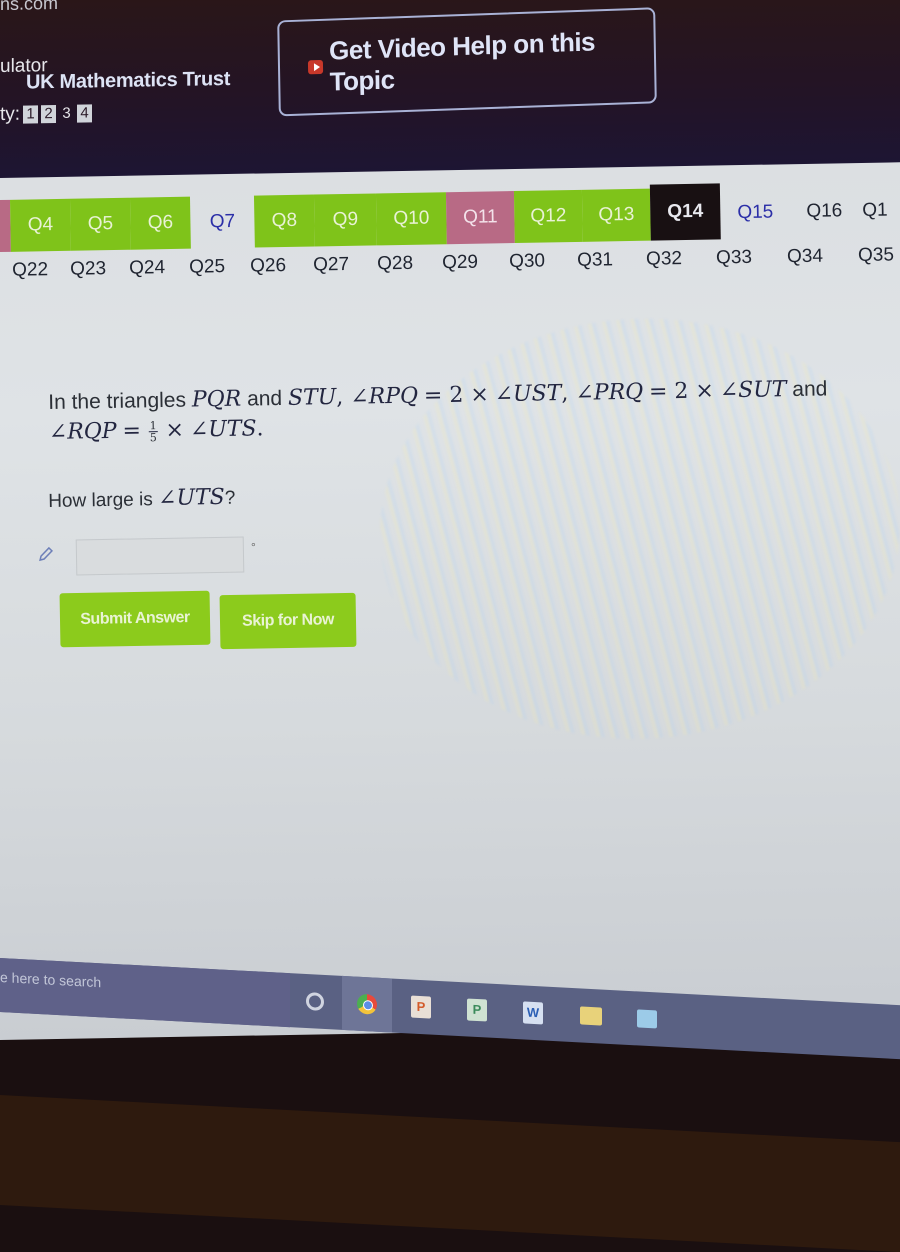 This screenshot has height=1252, width=900. What do you see at coordinates (30, 270) in the screenshot?
I see `question-tab-q22: Q22` at bounding box center [30, 270].